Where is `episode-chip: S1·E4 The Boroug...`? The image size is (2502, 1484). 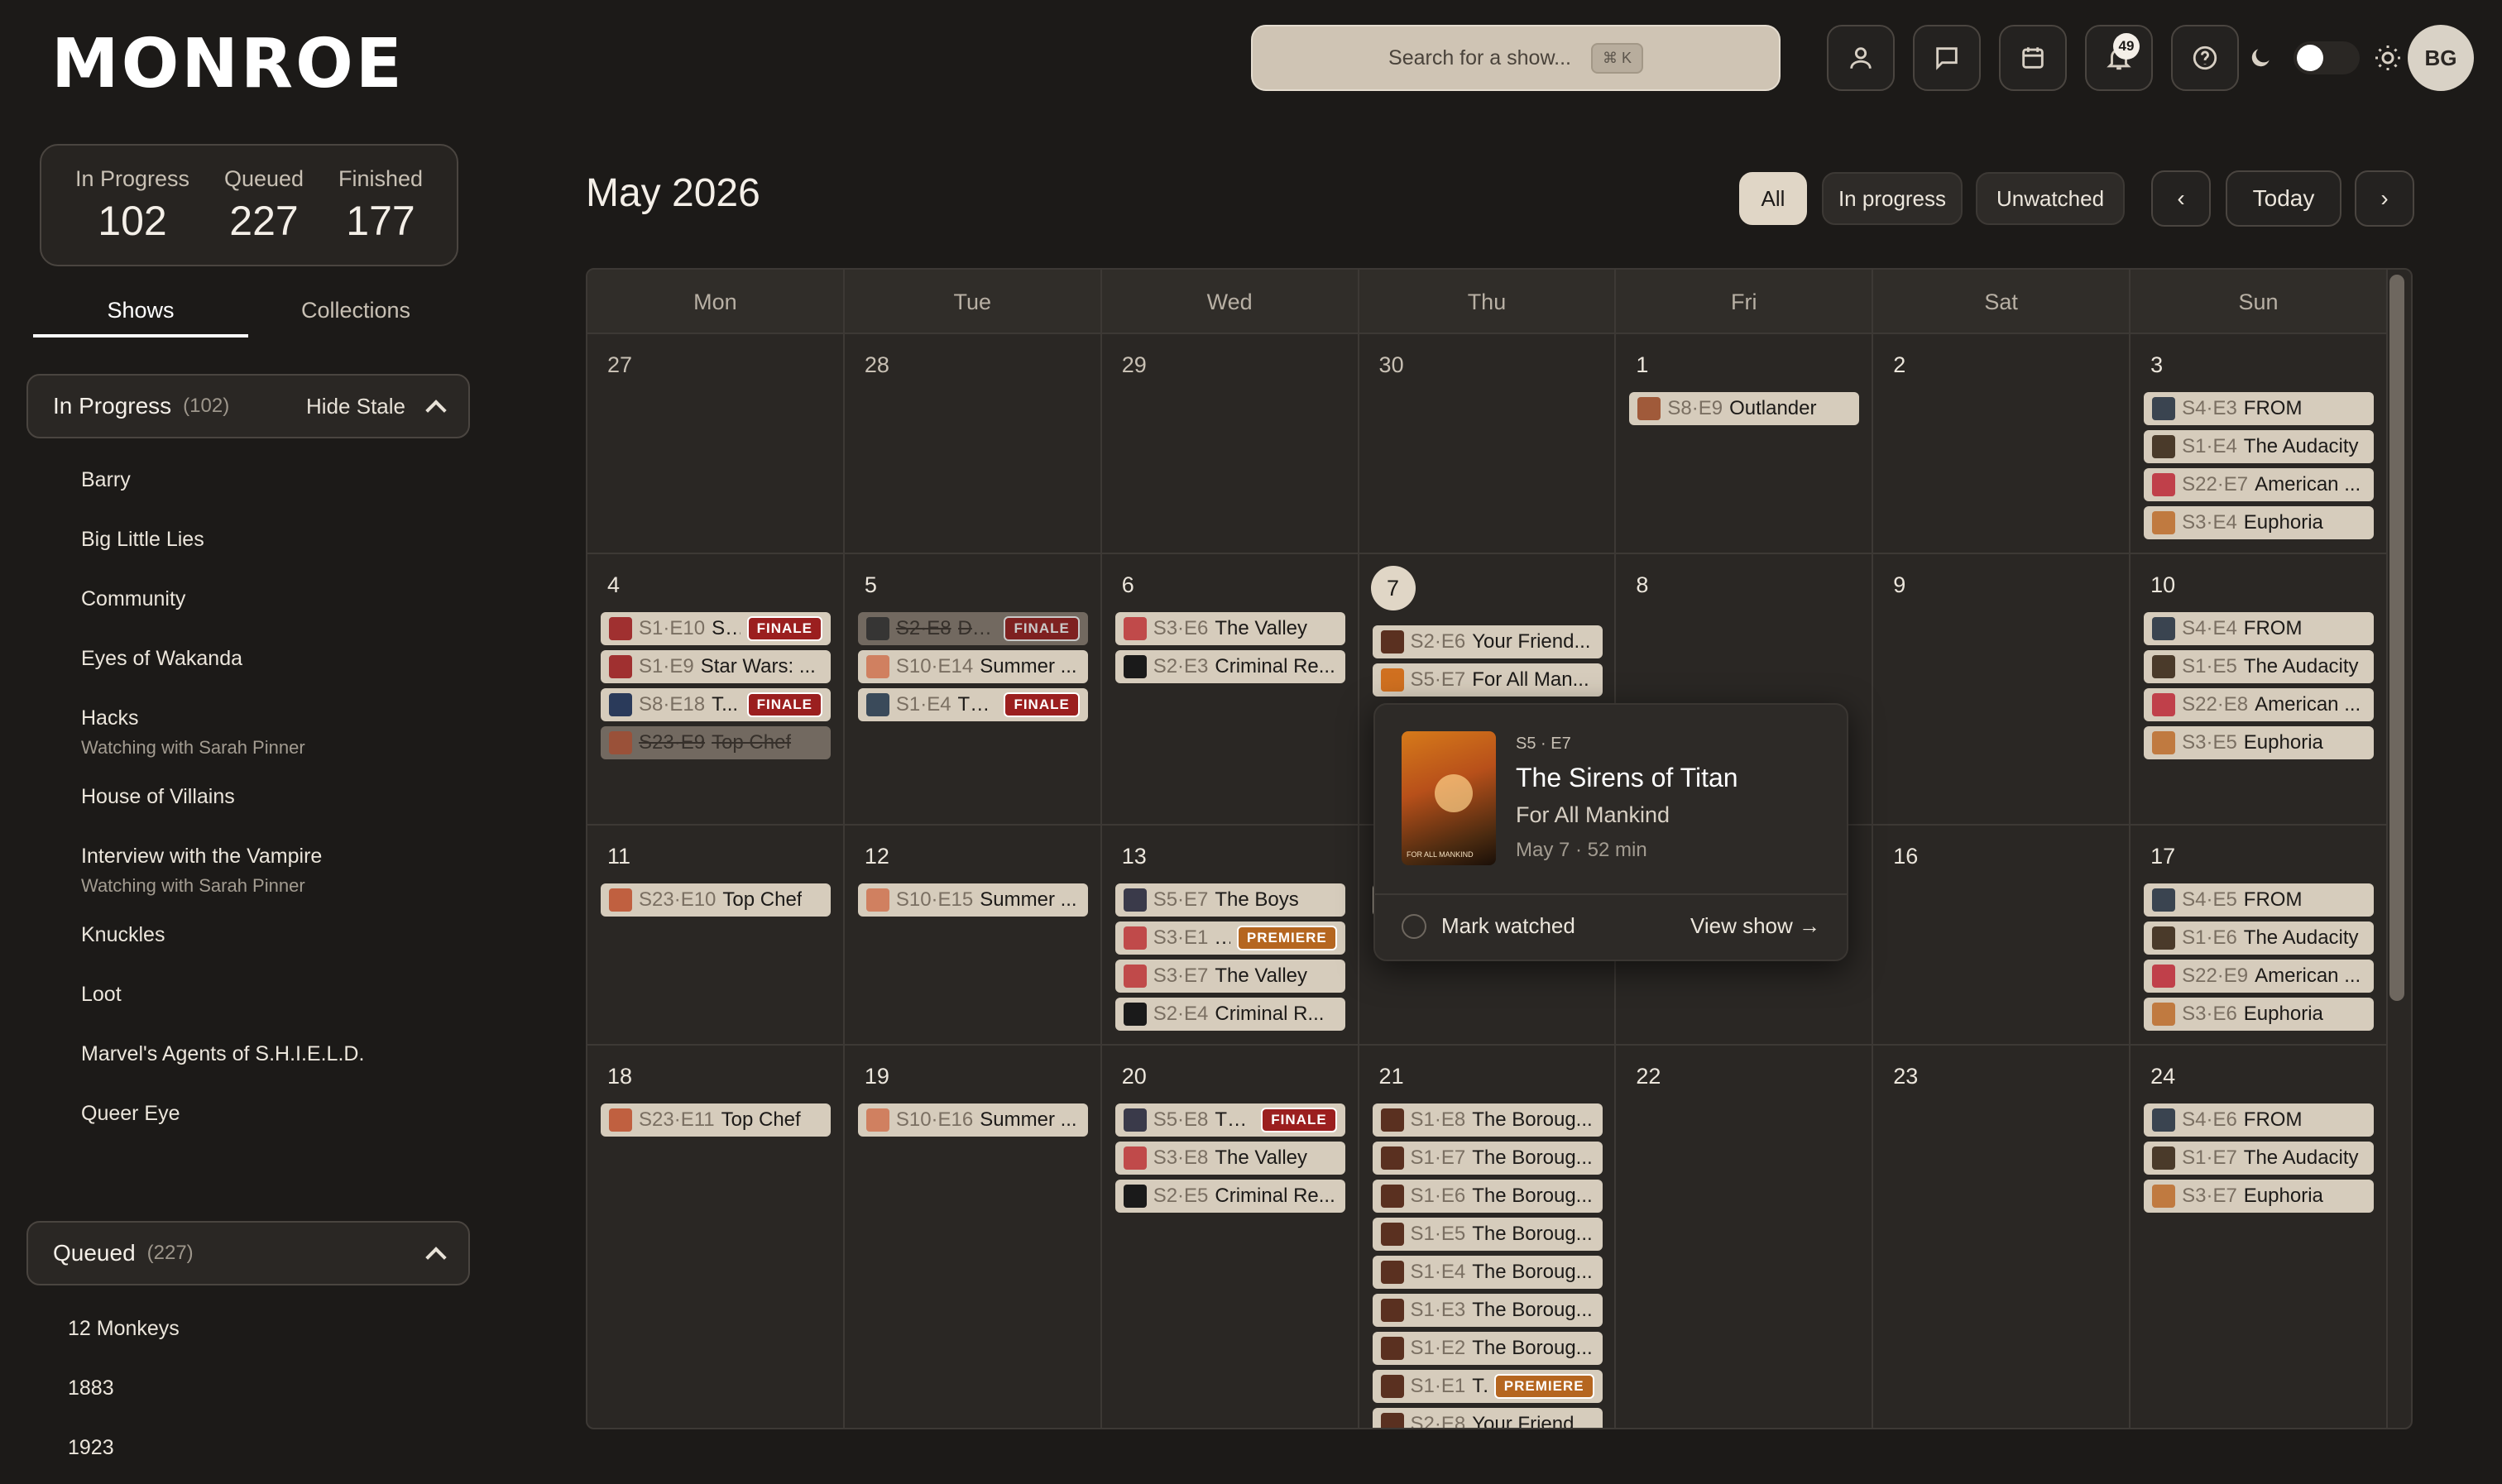
episode-chip: S1·E4 The Boroug... is located at coordinates (1487, 1272).